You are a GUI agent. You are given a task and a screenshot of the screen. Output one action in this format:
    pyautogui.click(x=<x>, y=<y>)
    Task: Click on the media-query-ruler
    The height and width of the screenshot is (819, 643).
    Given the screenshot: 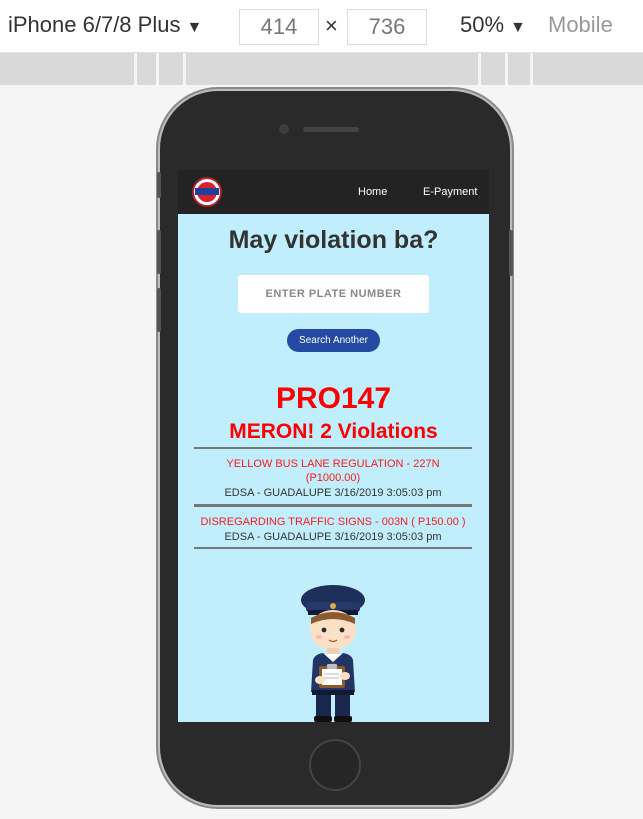 What is the action you would take?
    pyautogui.click(x=321, y=69)
    